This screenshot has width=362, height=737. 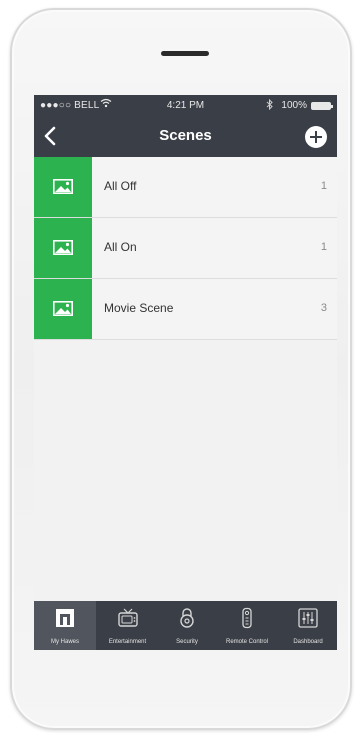 What do you see at coordinates (127, 642) in the screenshot?
I see `tab-label: Entertainment` at bounding box center [127, 642].